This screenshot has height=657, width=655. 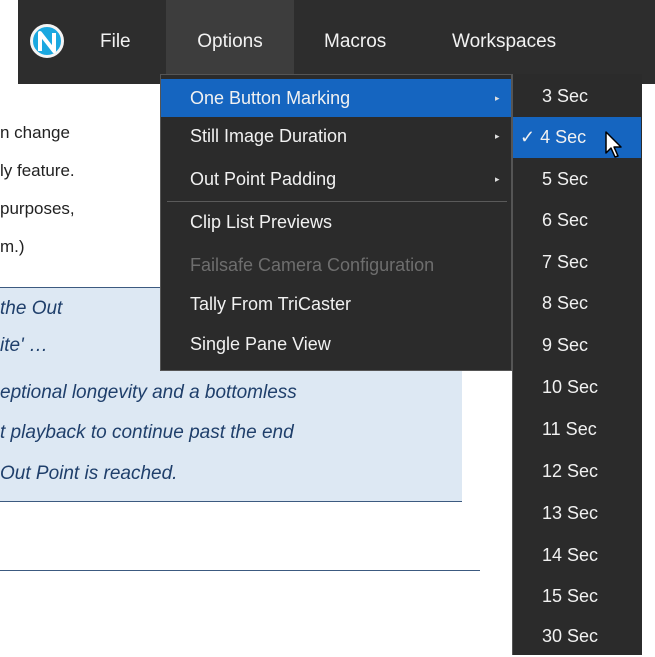 What do you see at coordinates (230, 42) in the screenshot?
I see `menu-options: Options` at bounding box center [230, 42].